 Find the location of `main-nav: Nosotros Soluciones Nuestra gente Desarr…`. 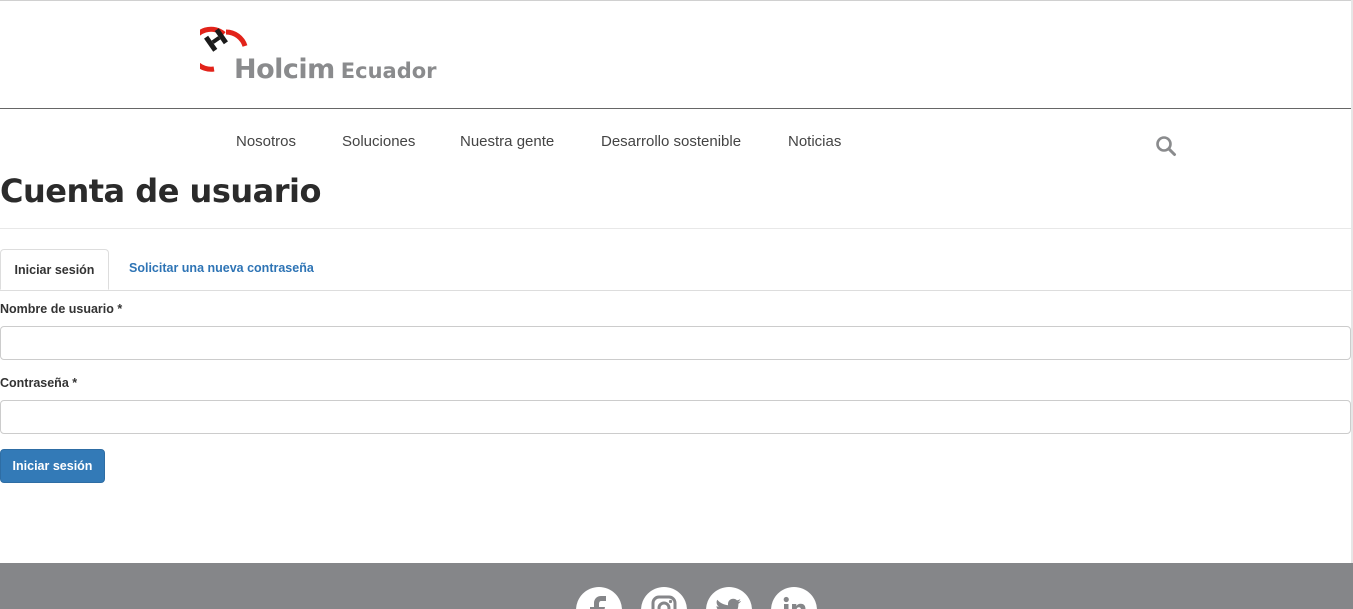

main-nav: Nosotros Soluciones Nuestra gente Desarr… is located at coordinates (675, 144).